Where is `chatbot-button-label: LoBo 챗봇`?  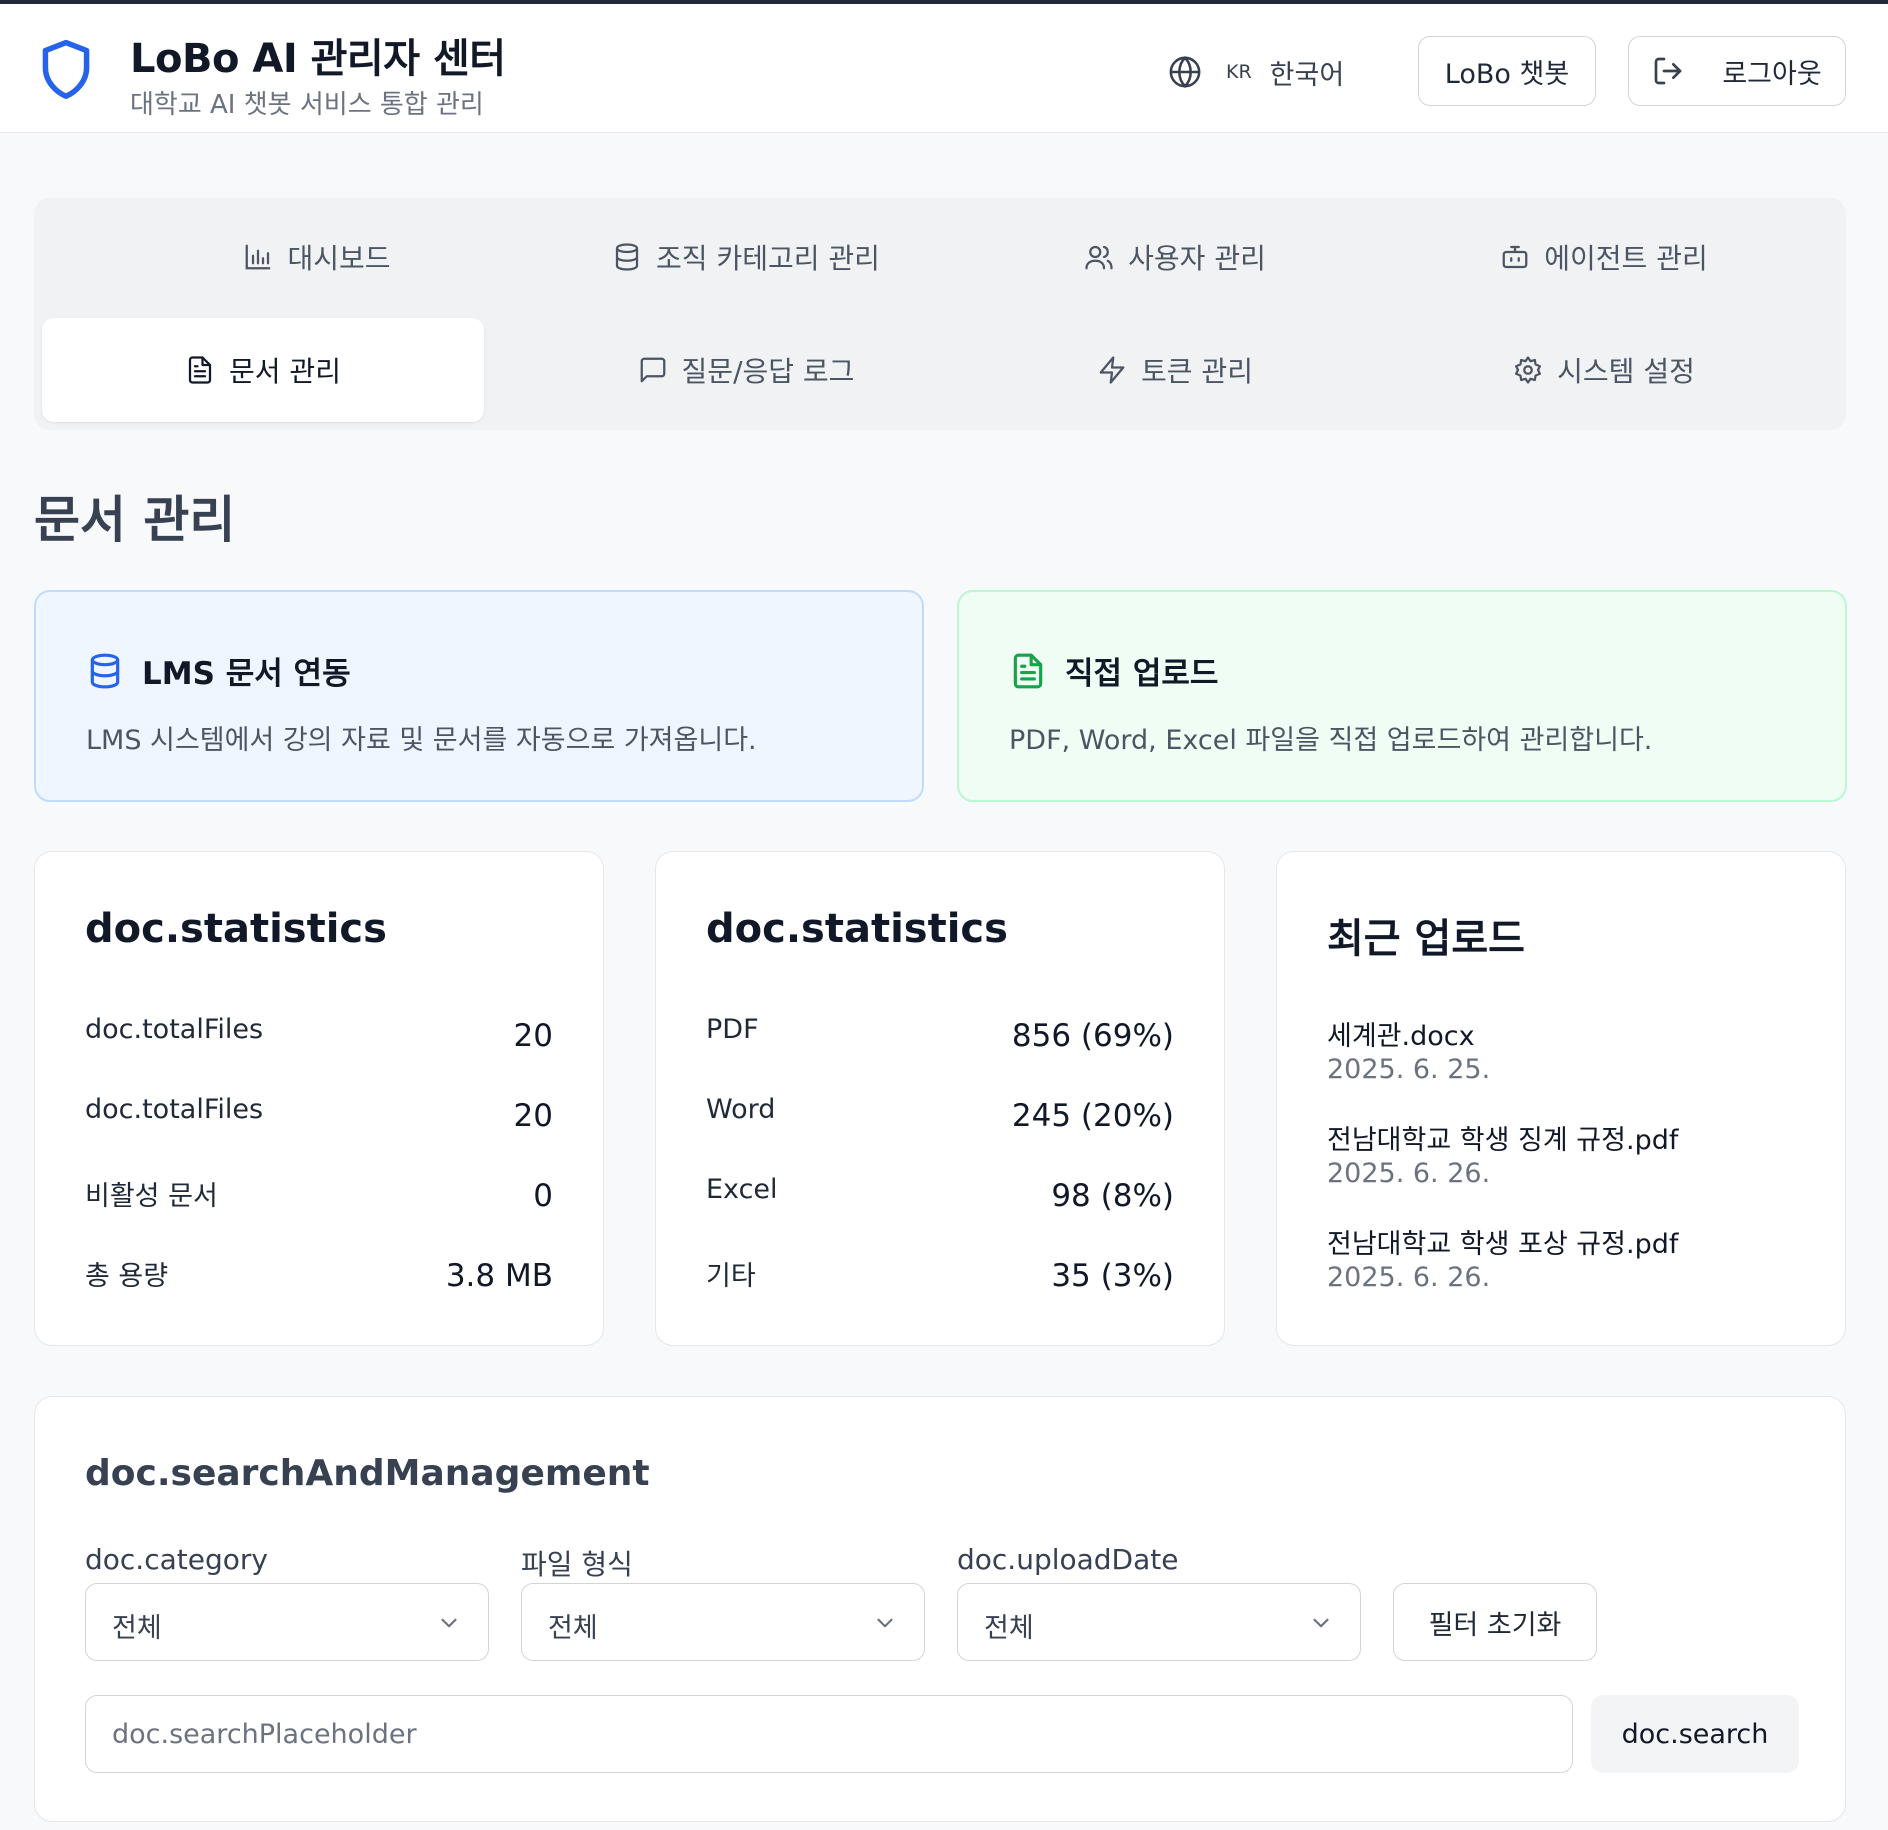
chatbot-button-label: LoBo 챗봇 is located at coordinates (1507, 74).